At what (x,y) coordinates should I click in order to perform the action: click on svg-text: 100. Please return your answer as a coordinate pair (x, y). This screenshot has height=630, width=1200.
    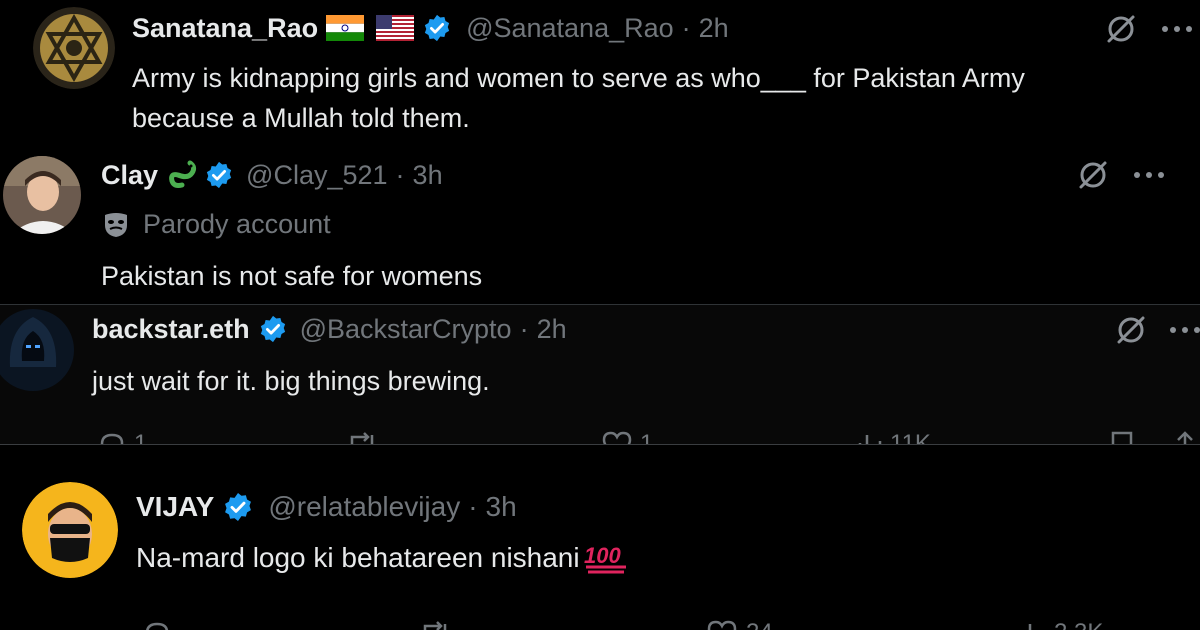
    Looking at the image, I should click on (602, 555).